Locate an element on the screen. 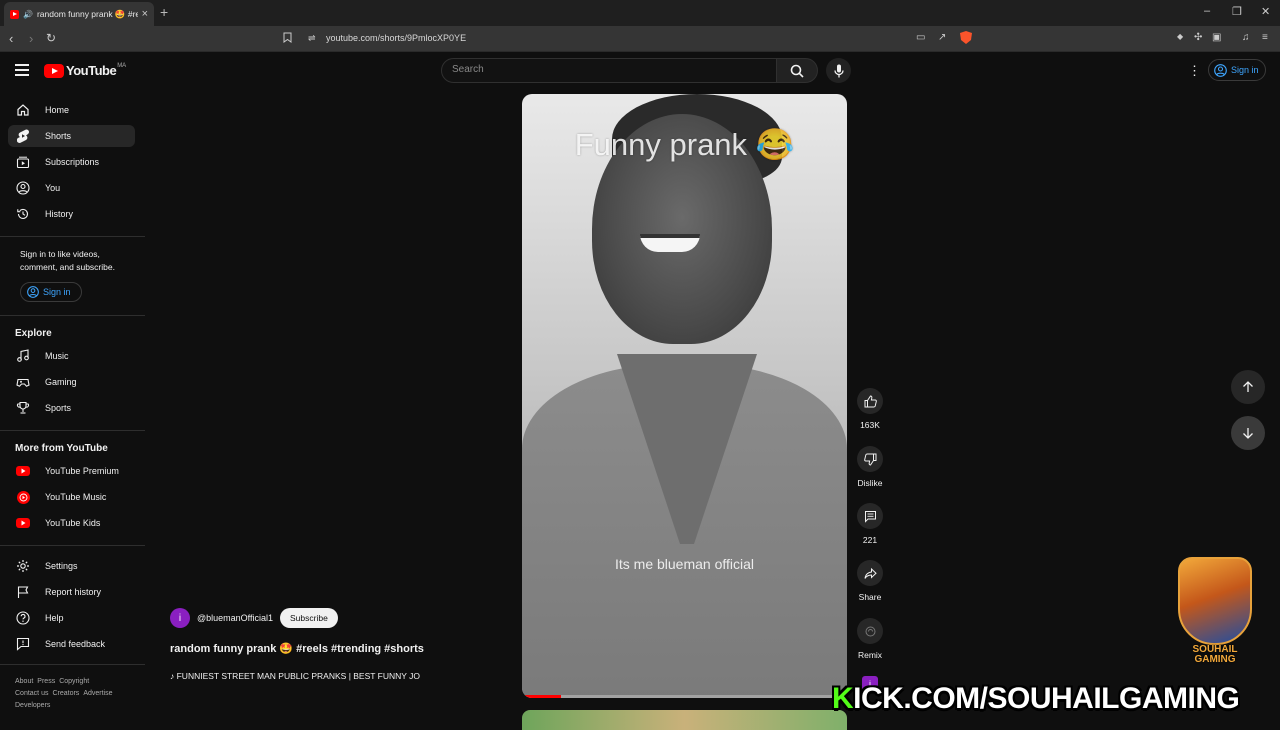 The width and height of the screenshot is (1280, 730). voice-search-button is located at coordinates (838, 70).